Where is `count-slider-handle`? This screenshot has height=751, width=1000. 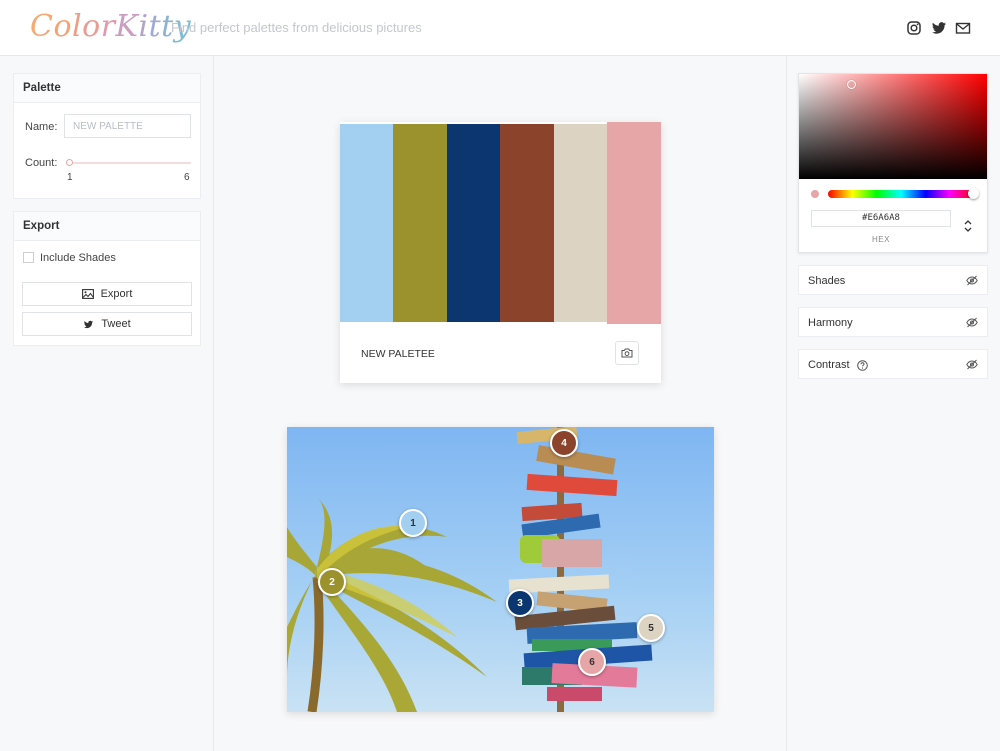
count-slider-handle is located at coordinates (69, 162).